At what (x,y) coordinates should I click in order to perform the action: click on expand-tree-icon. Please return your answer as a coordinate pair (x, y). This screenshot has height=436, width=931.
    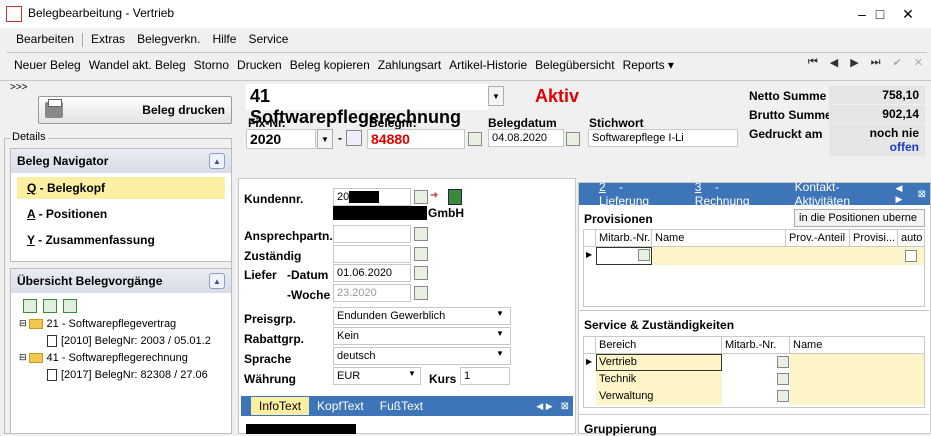
    Looking at the image, I should click on (50, 306).